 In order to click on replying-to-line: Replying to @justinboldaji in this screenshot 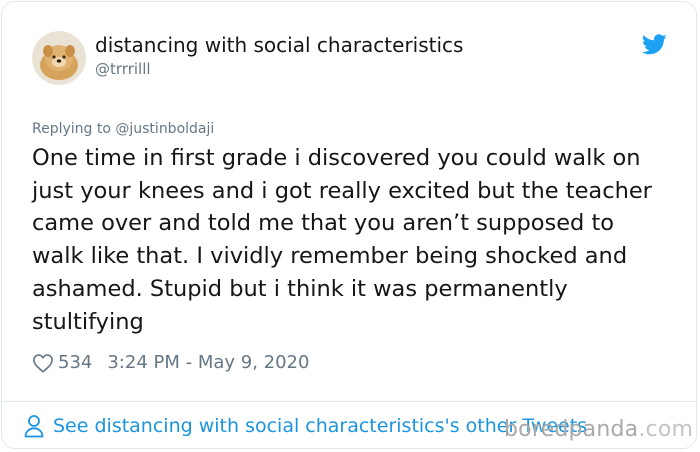, I will do `click(123, 129)`.